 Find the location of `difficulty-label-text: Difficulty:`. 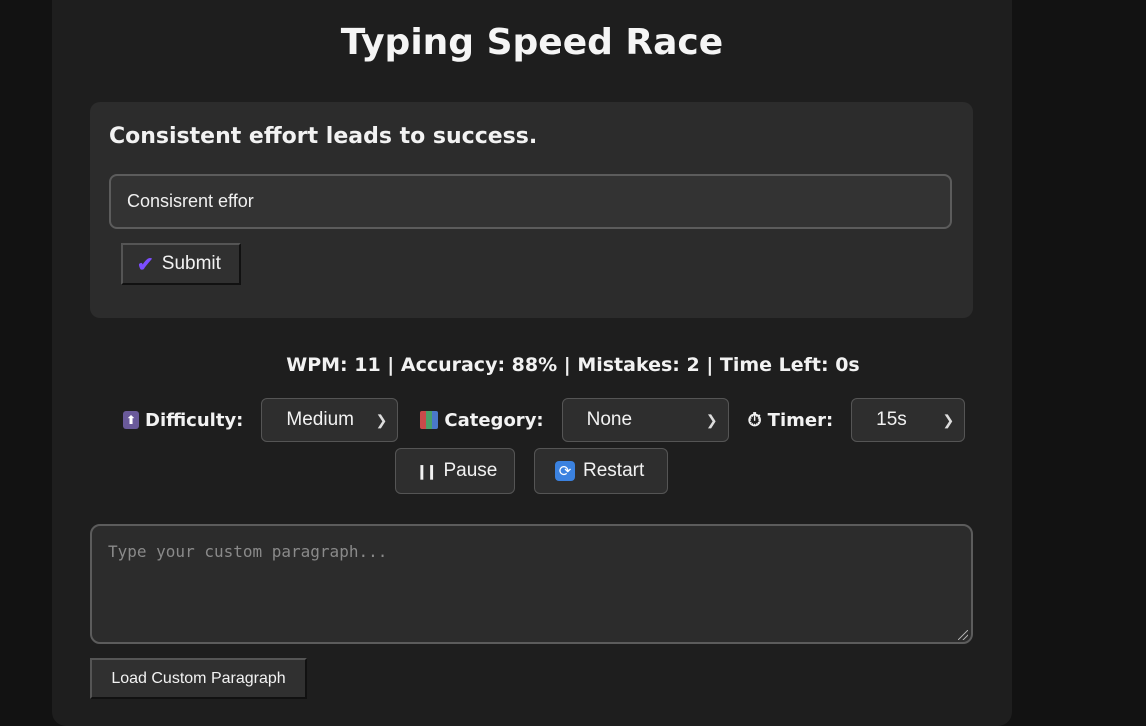

difficulty-label-text: Difficulty: is located at coordinates (194, 420).